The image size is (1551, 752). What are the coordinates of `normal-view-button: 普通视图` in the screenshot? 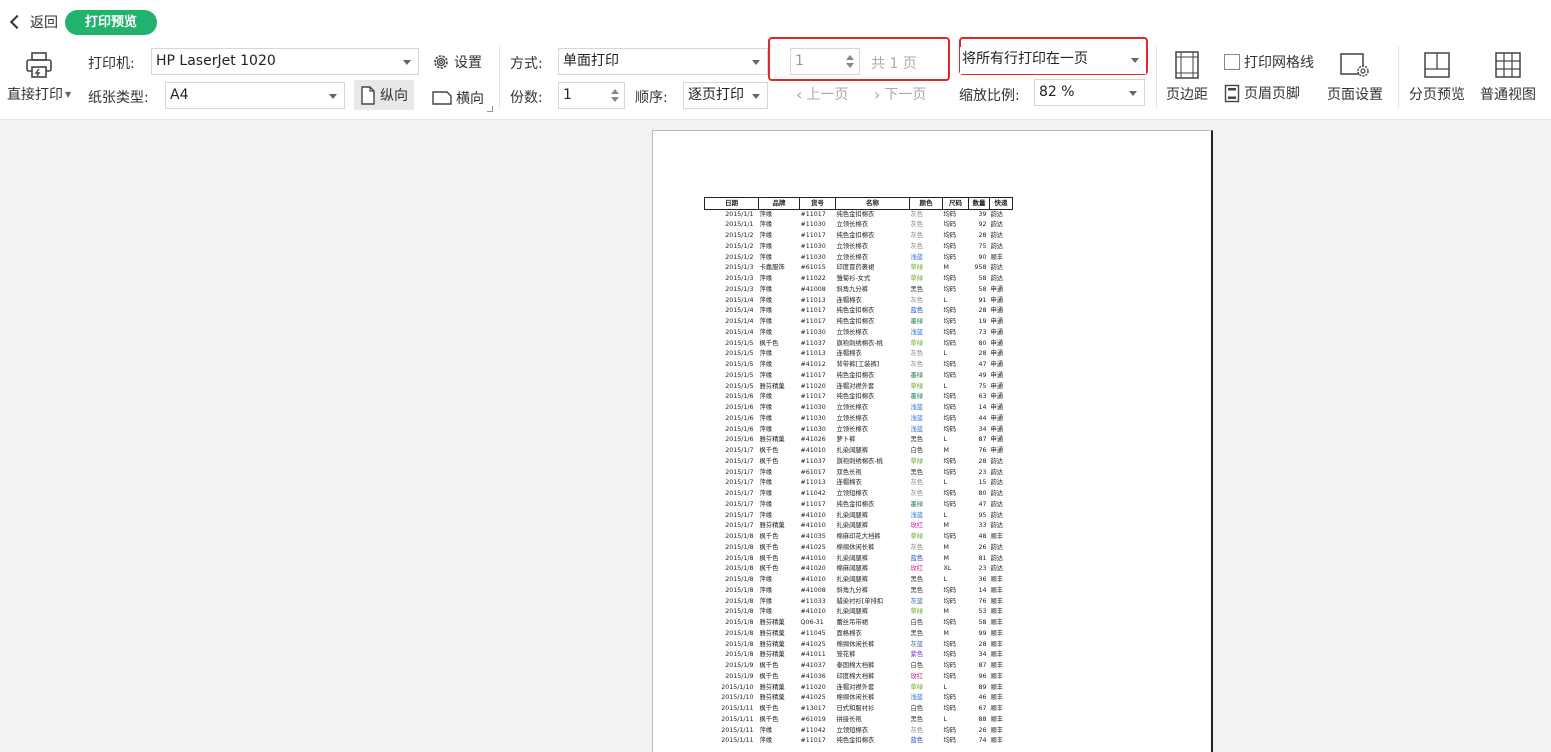 It's located at (1508, 77).